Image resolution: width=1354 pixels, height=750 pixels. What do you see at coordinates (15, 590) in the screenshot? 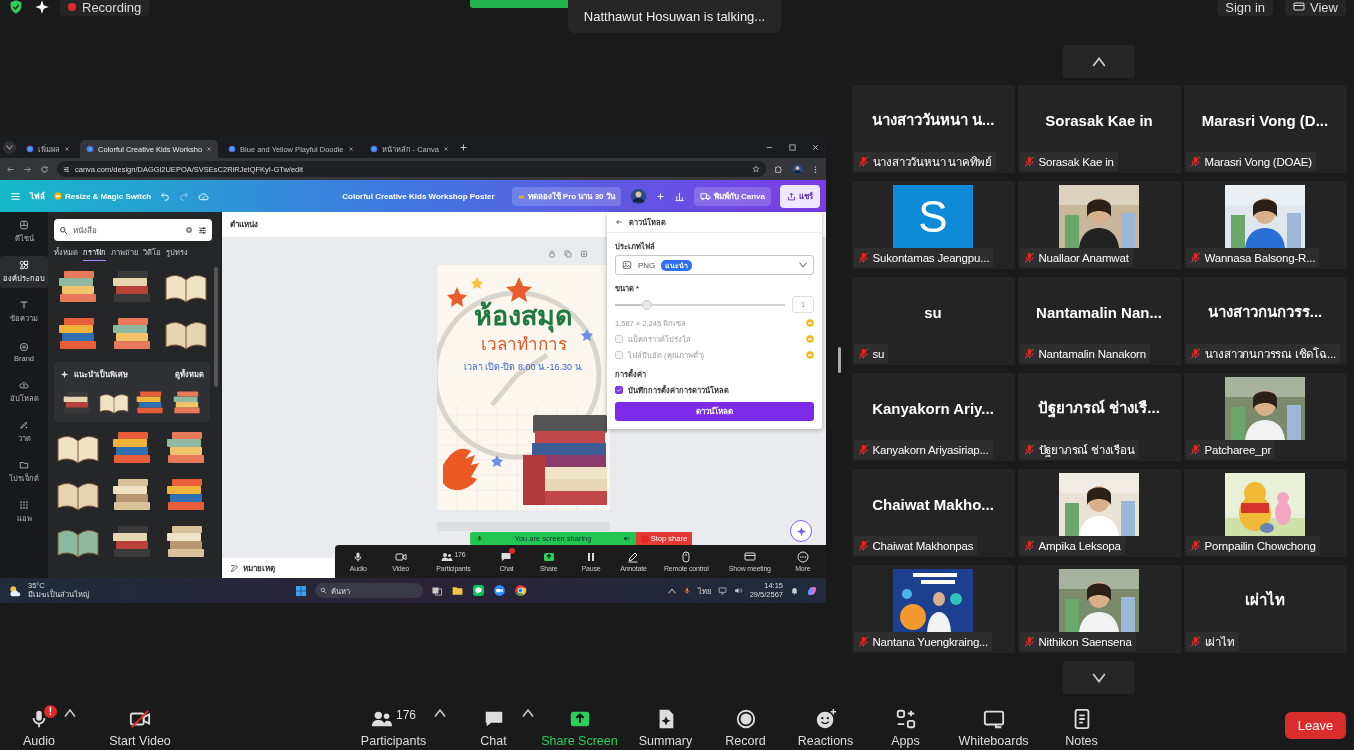
I see `weather-icon` at bounding box center [15, 590].